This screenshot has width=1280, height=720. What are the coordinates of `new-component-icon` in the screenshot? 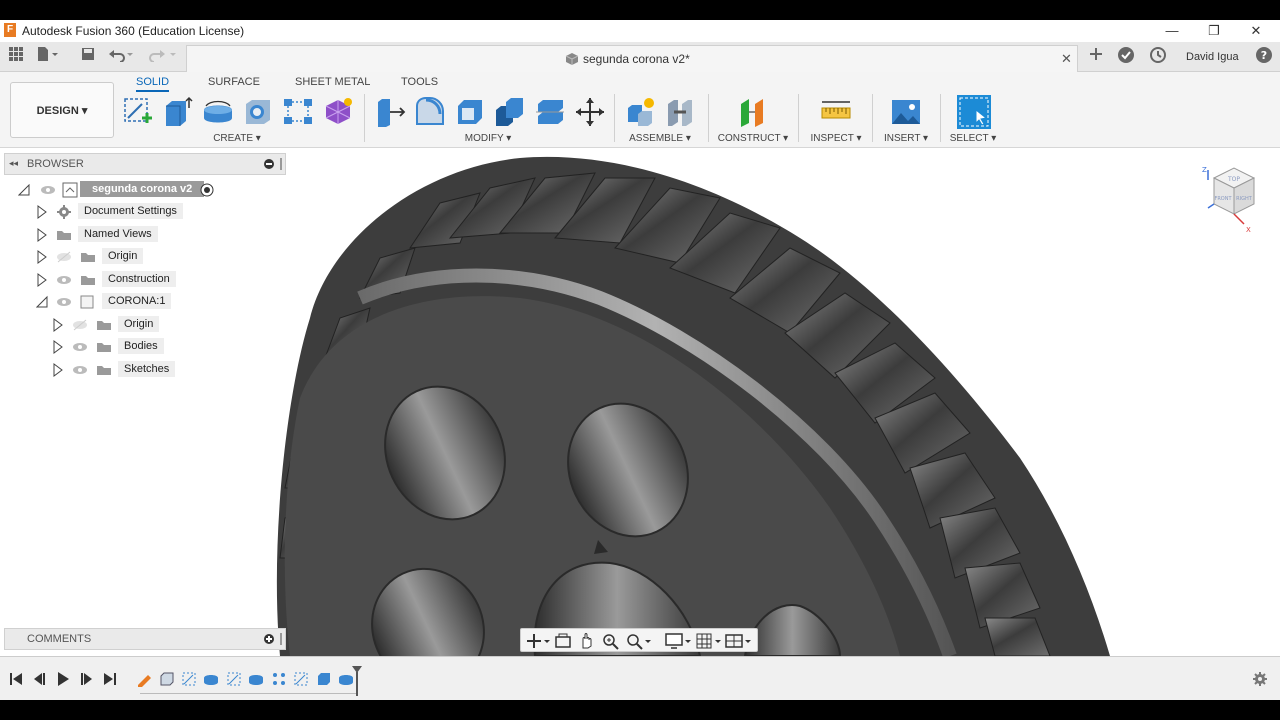 It's located at (640, 112).